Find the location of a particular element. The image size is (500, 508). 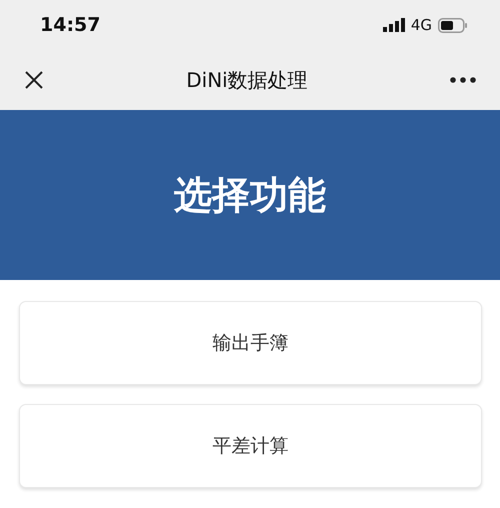

more-icon is located at coordinates (463, 80).